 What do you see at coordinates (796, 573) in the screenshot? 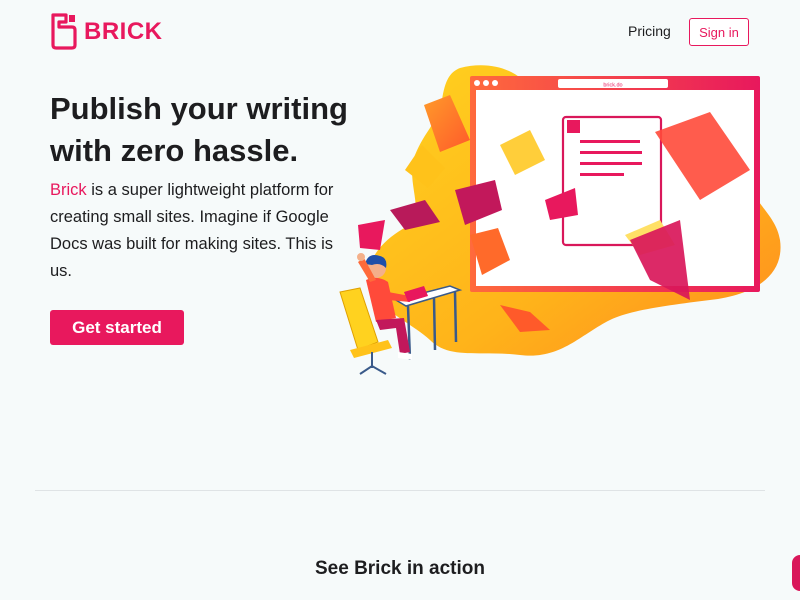
I see `chat-widget-button` at bounding box center [796, 573].